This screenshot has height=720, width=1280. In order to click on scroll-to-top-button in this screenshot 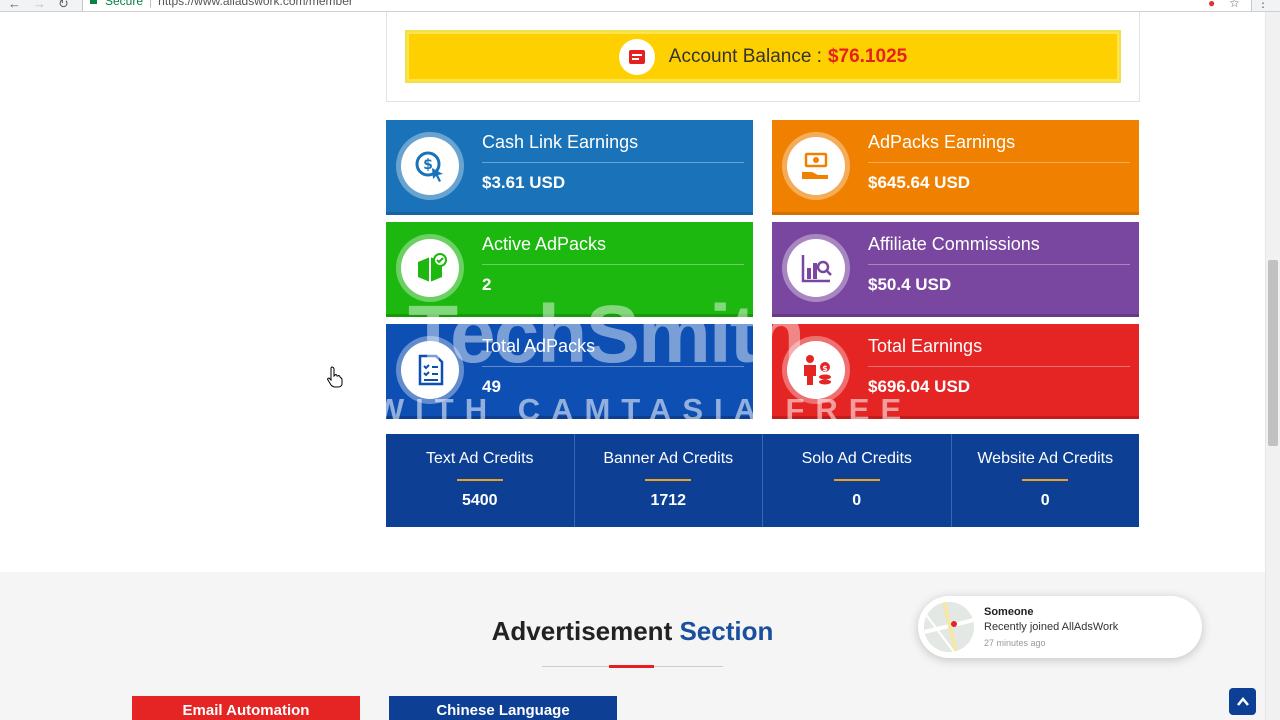, I will do `click(1242, 701)`.